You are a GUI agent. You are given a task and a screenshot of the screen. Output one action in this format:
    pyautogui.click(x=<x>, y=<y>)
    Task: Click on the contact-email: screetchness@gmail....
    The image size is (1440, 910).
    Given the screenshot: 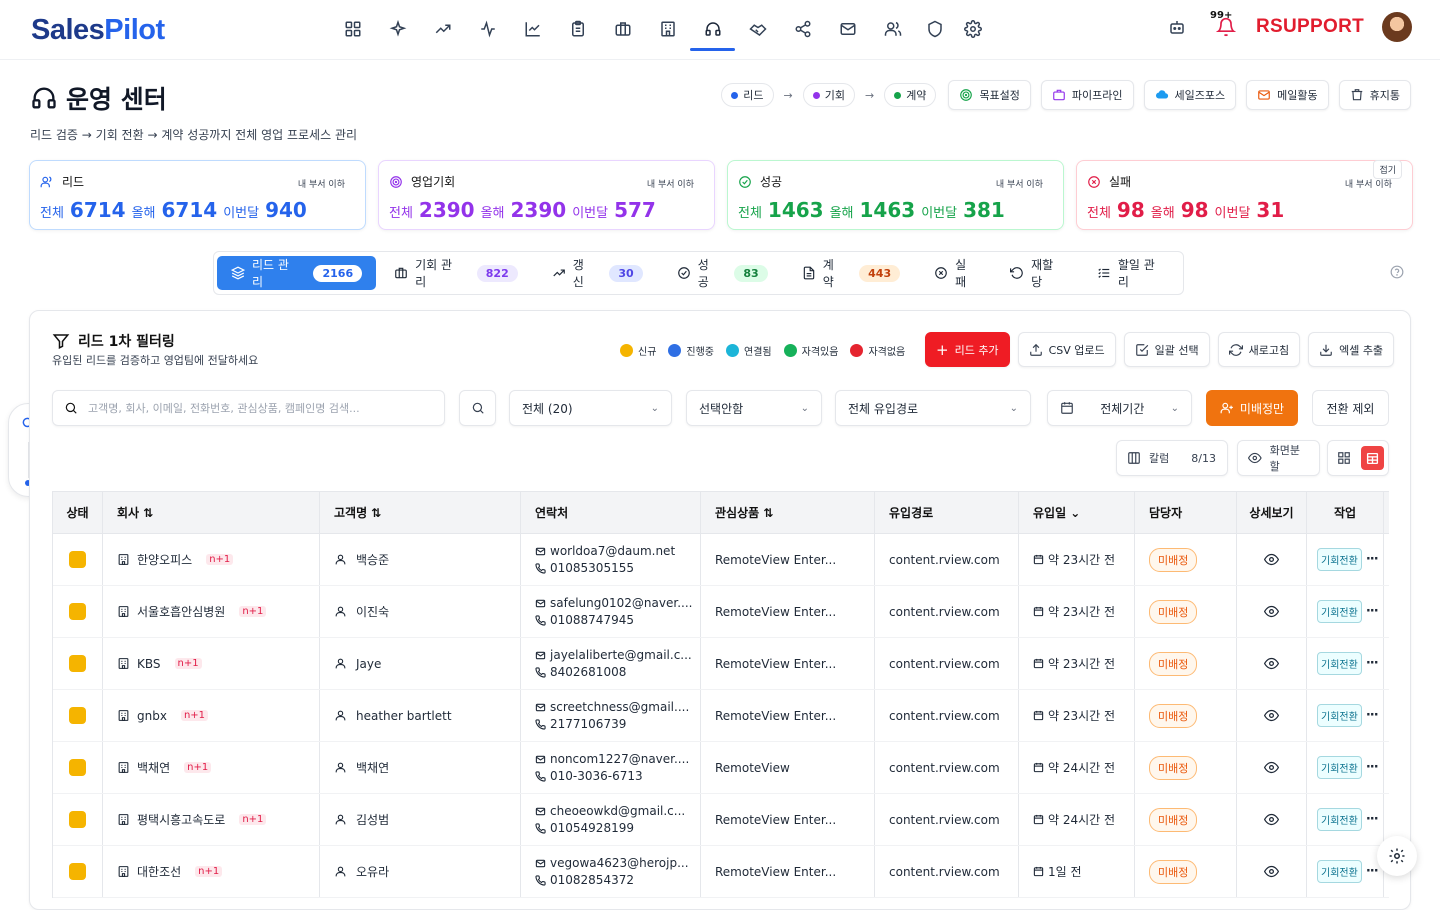 What is the action you would take?
    pyautogui.click(x=619, y=707)
    